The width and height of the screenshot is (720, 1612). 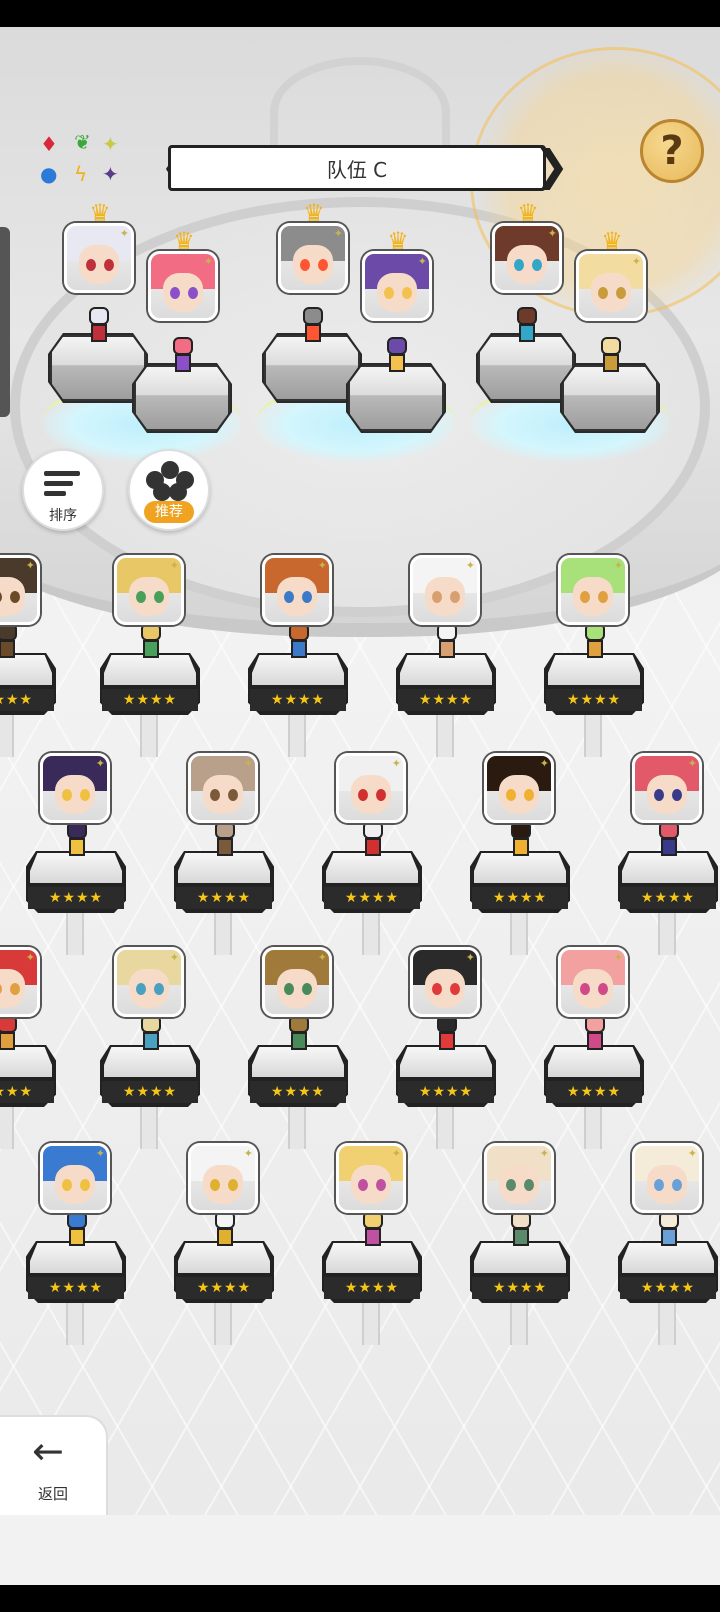 I want to click on sort-label: 排序, so click(x=63, y=516).